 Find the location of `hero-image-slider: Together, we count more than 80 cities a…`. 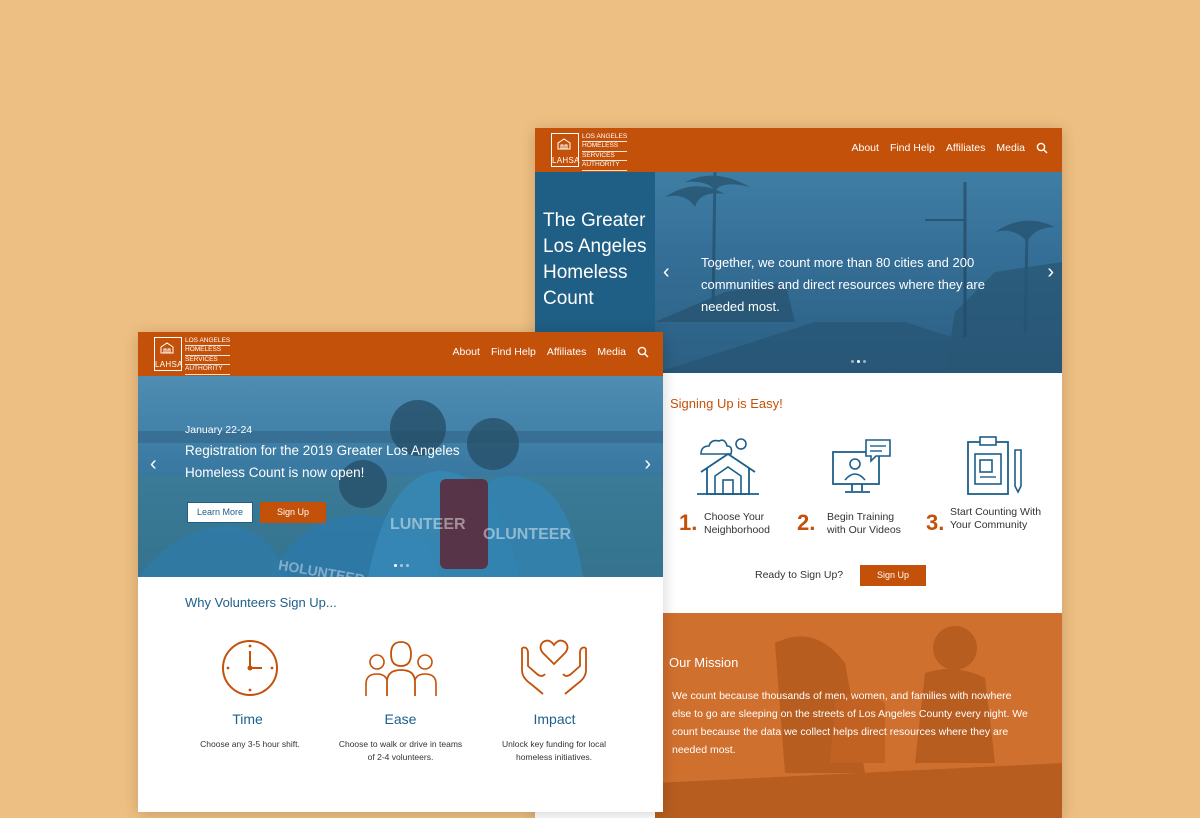

hero-image-slider: Together, we count more than 80 cities a… is located at coordinates (858, 272).